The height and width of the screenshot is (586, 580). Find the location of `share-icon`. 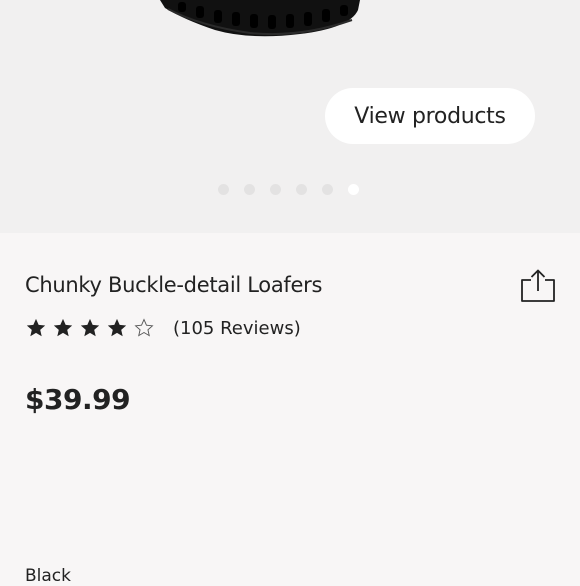

share-icon is located at coordinates (538, 285).